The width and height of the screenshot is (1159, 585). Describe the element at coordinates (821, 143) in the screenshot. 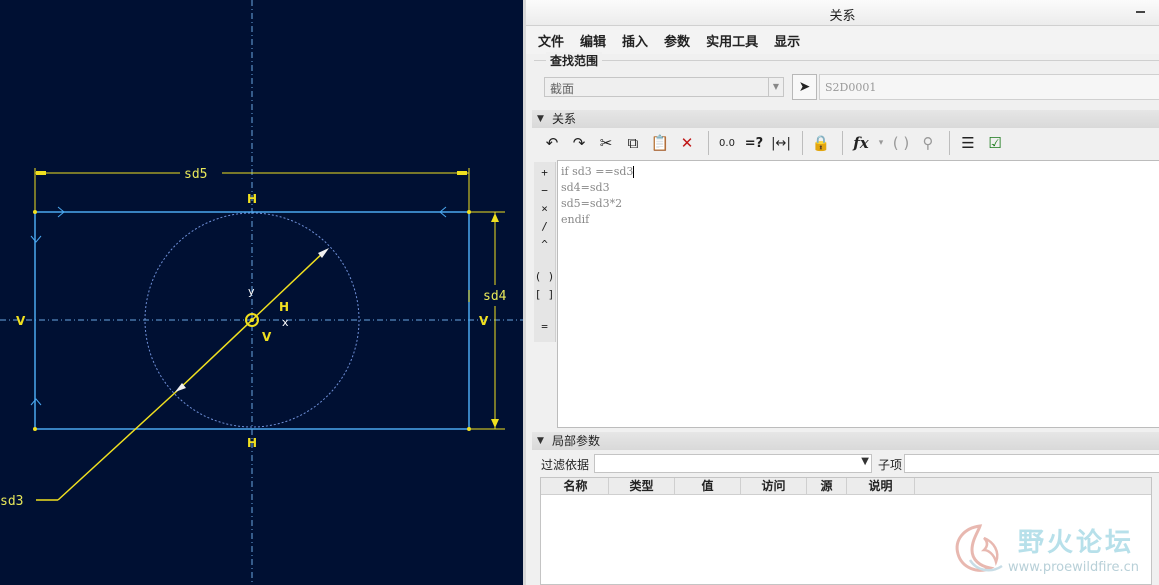

I see `lock-icon: 🔒` at that location.